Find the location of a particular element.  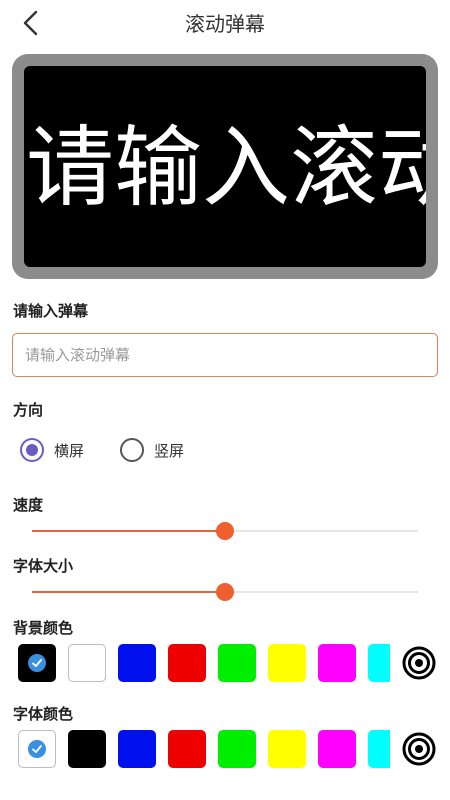

font-size-slider is located at coordinates (225, 592).